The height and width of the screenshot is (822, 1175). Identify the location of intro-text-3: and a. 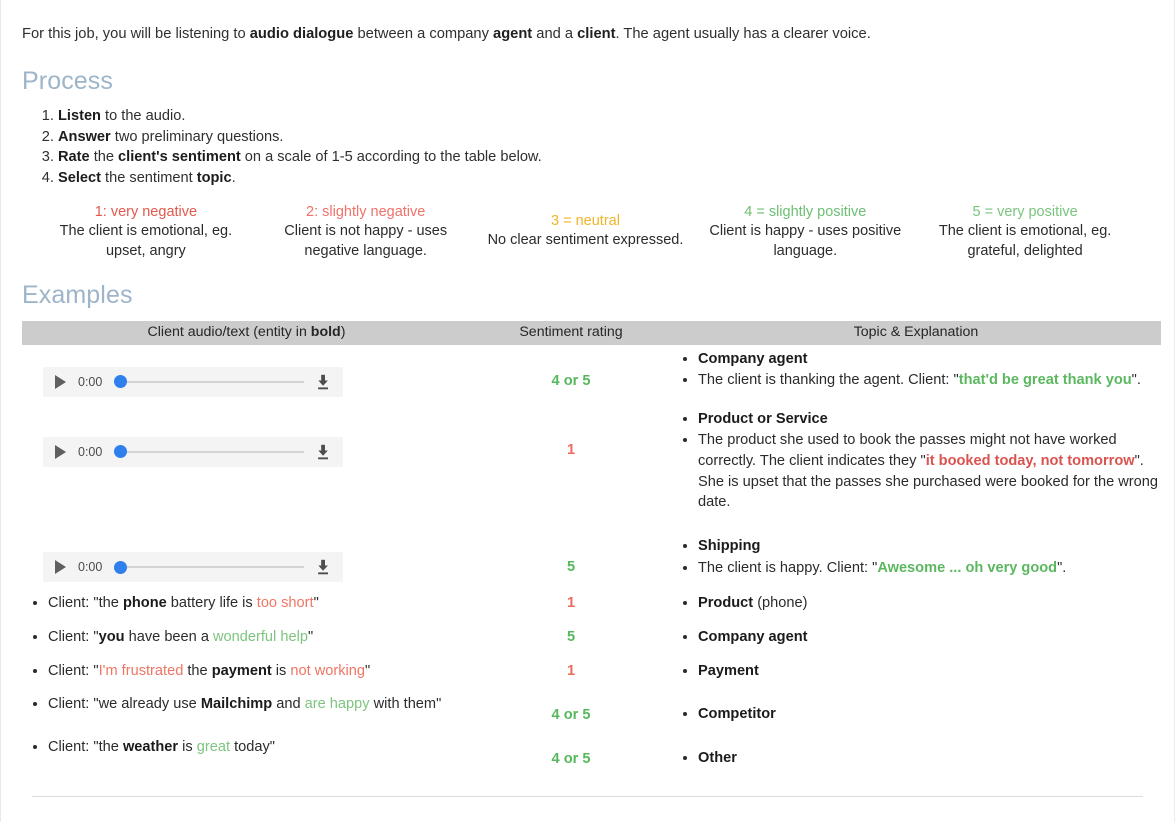
(555, 33).